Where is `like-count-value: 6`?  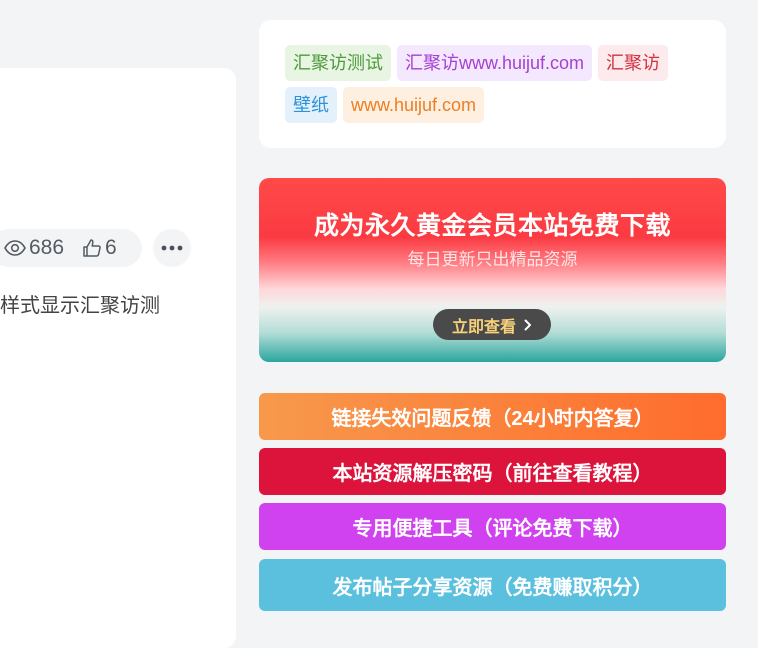
like-count-value: 6 is located at coordinates (111, 247).